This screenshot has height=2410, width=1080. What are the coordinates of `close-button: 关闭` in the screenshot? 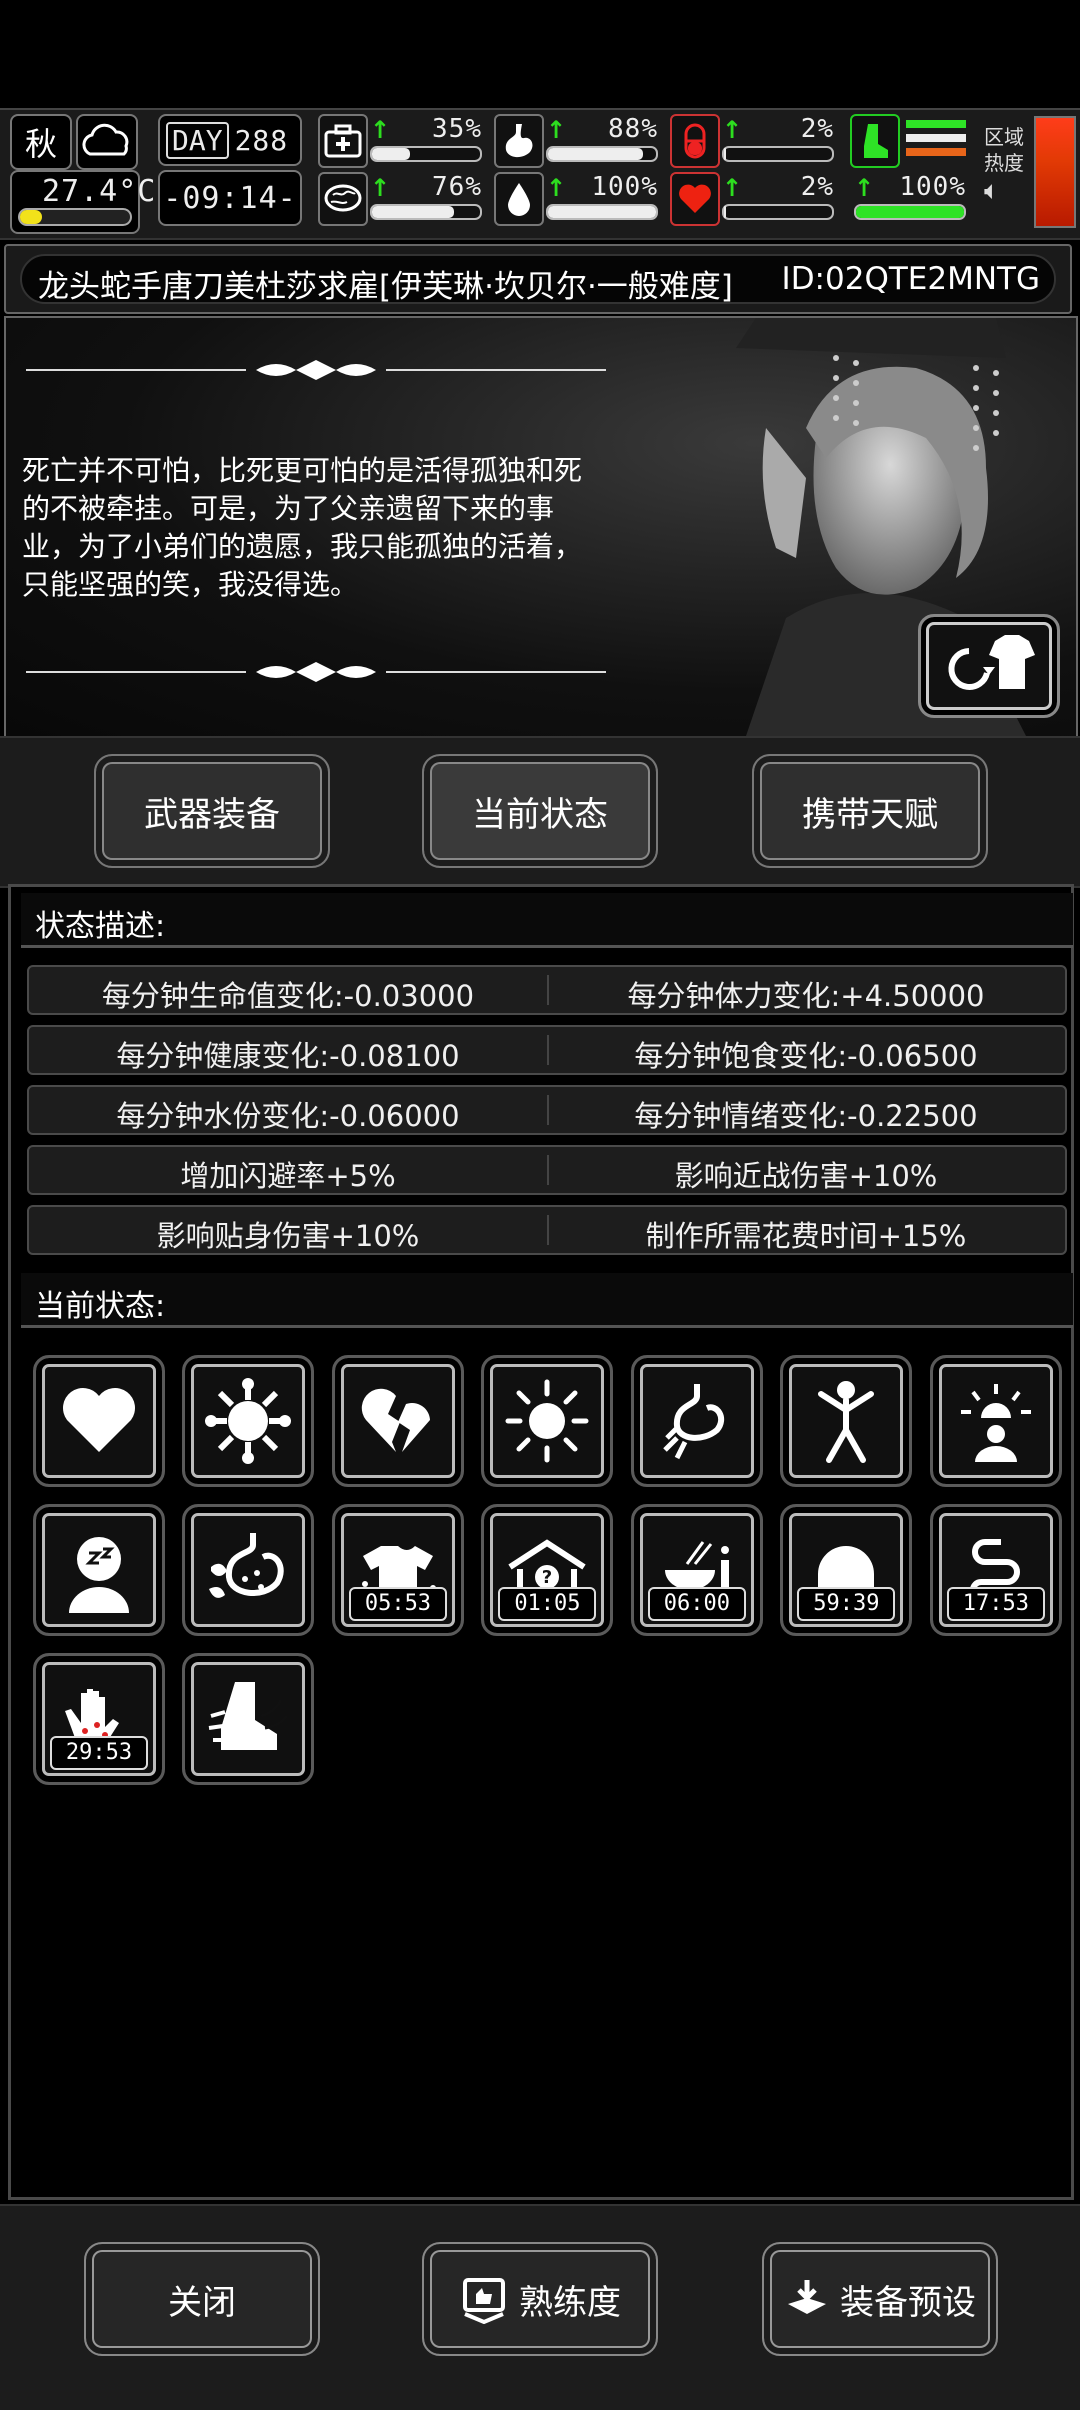 It's located at (202, 2299).